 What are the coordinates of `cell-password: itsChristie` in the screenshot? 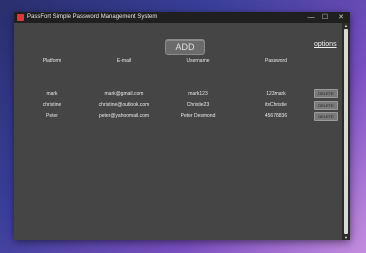 It's located at (276, 105).